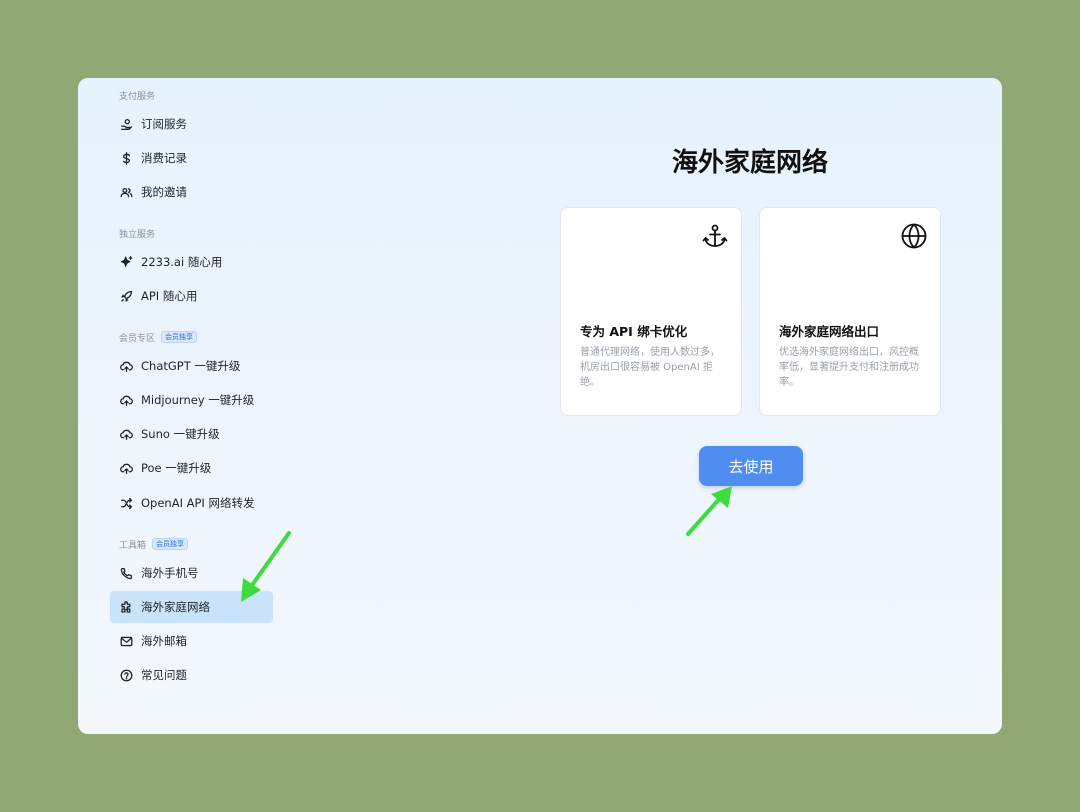 The height and width of the screenshot is (812, 1080). Describe the element at coordinates (164, 124) in the screenshot. I see `sidebar-item-label: 订阅服务` at that location.